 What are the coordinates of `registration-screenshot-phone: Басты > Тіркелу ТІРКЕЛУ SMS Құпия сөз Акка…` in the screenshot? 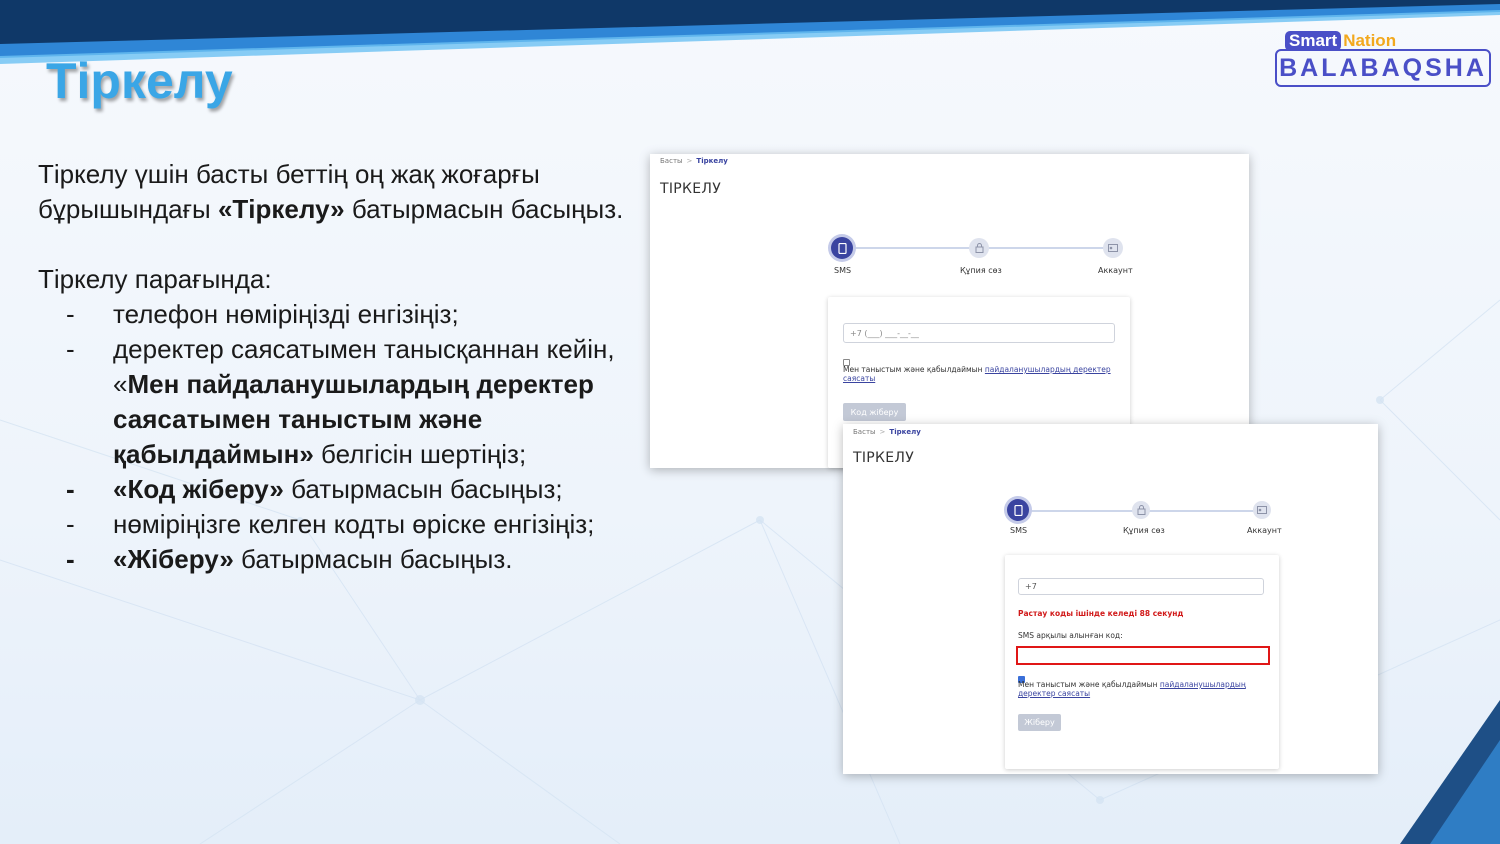 It's located at (949, 311).